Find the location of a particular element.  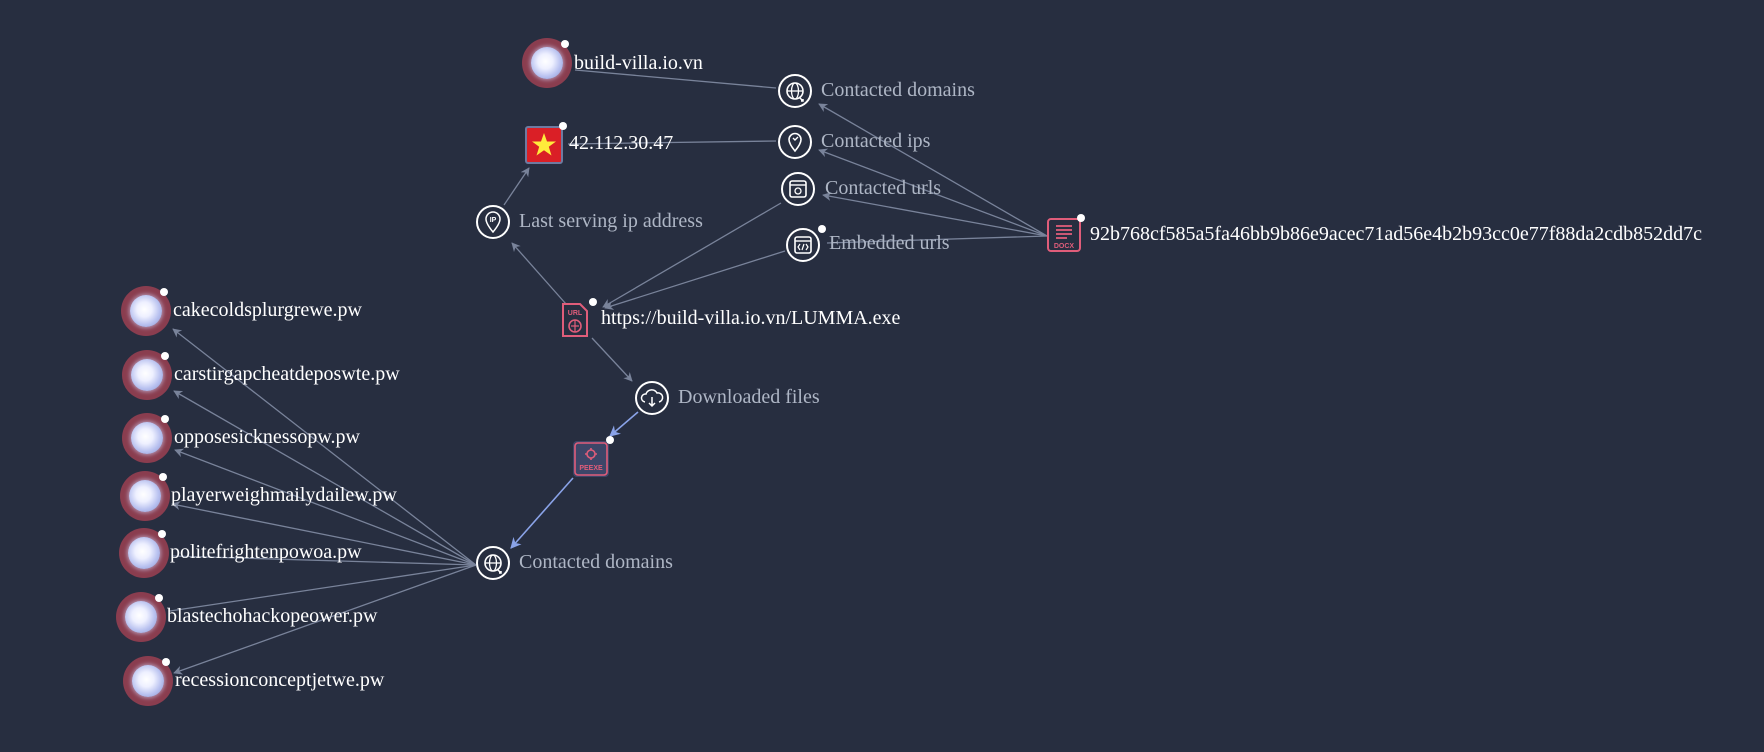

edge-docx-contacted-urls is located at coordinates (935, 214).